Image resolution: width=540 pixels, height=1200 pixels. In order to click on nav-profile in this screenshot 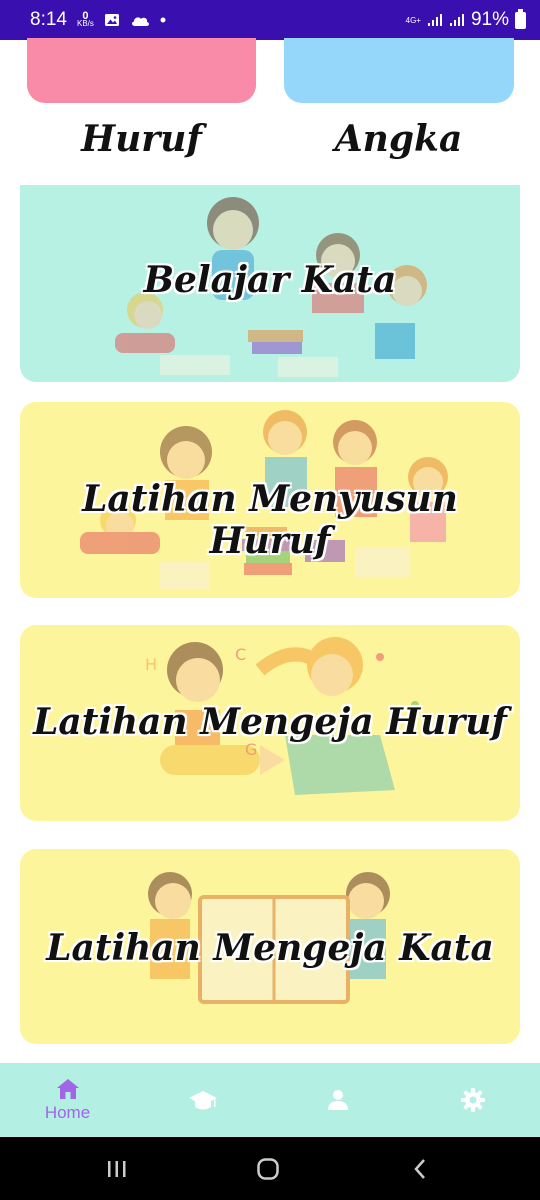, I will do `click(337, 1100)`.